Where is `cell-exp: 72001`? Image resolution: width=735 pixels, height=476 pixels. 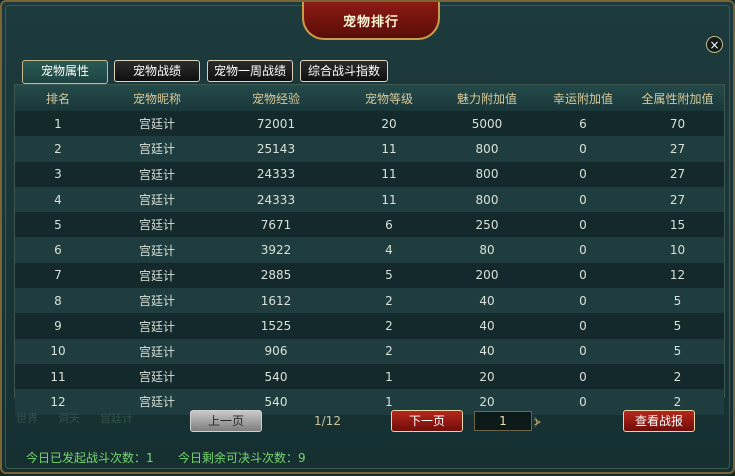 cell-exp: 72001 is located at coordinates (276, 124).